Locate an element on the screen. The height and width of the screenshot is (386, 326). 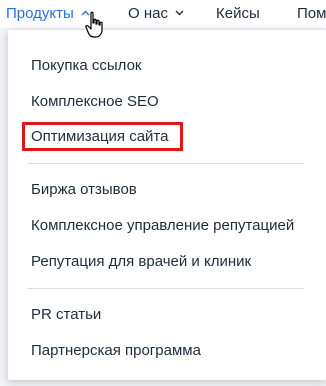
nav-cases-label: Кейсы is located at coordinates (238, 13).